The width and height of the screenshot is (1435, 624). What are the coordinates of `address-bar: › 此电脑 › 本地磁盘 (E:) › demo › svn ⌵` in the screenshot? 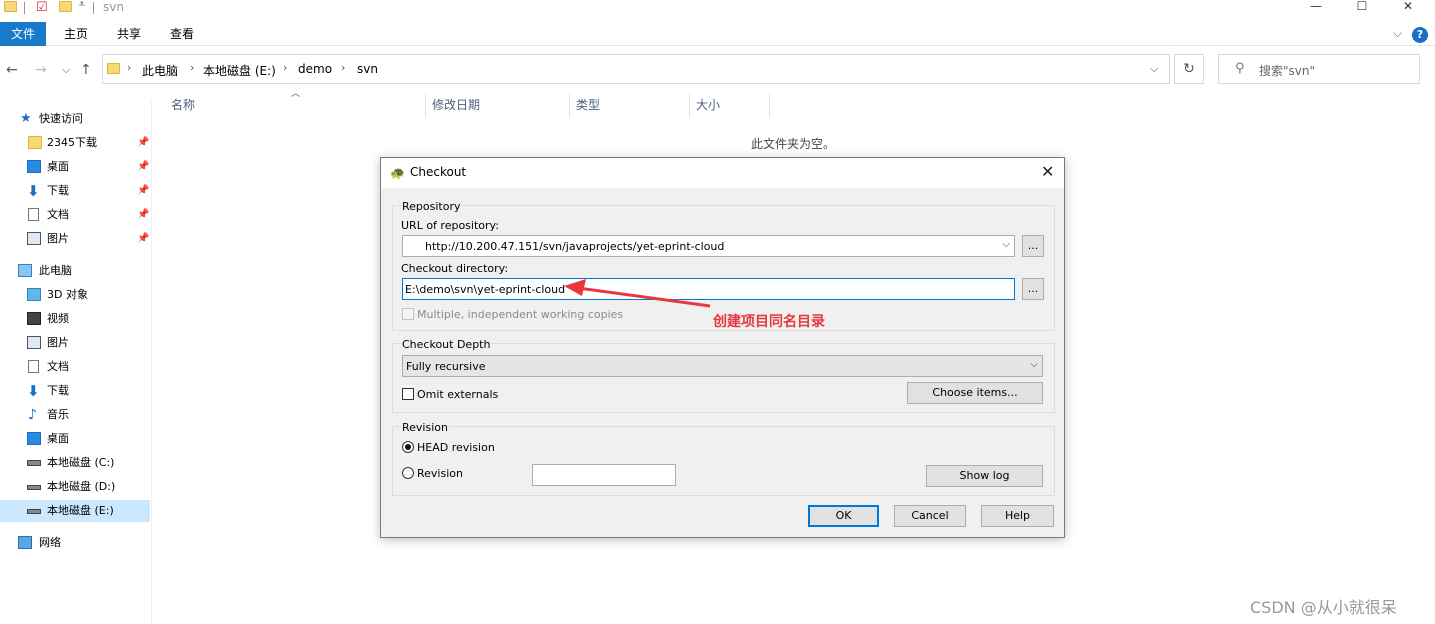 It's located at (636, 69).